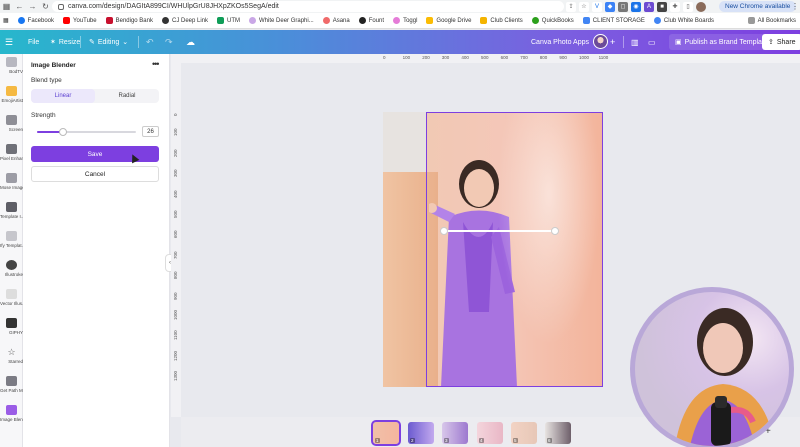 The width and height of the screenshot is (800, 447). I want to click on extensions-puzzle-icon: ✚, so click(675, 6).